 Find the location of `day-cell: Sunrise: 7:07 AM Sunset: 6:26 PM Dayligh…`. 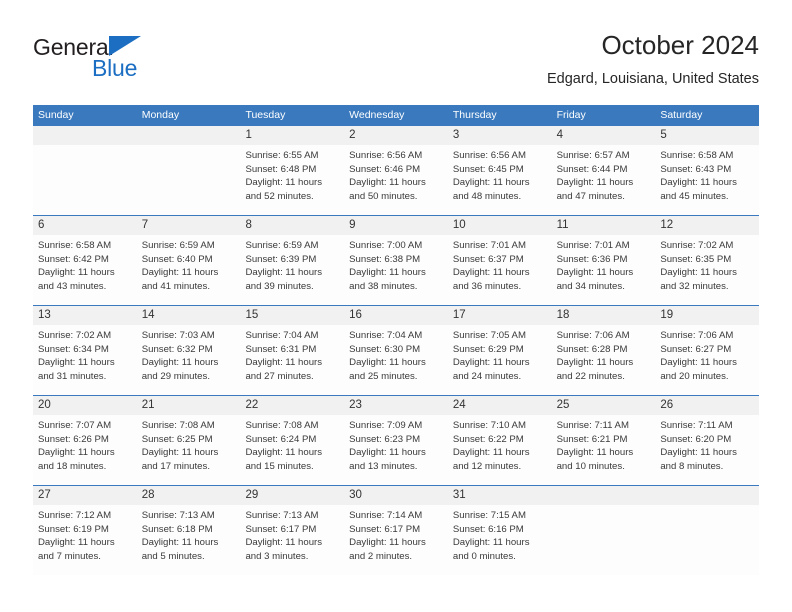

day-cell: Sunrise: 7:07 AM Sunset: 6:26 PM Dayligh… is located at coordinates (85, 450).